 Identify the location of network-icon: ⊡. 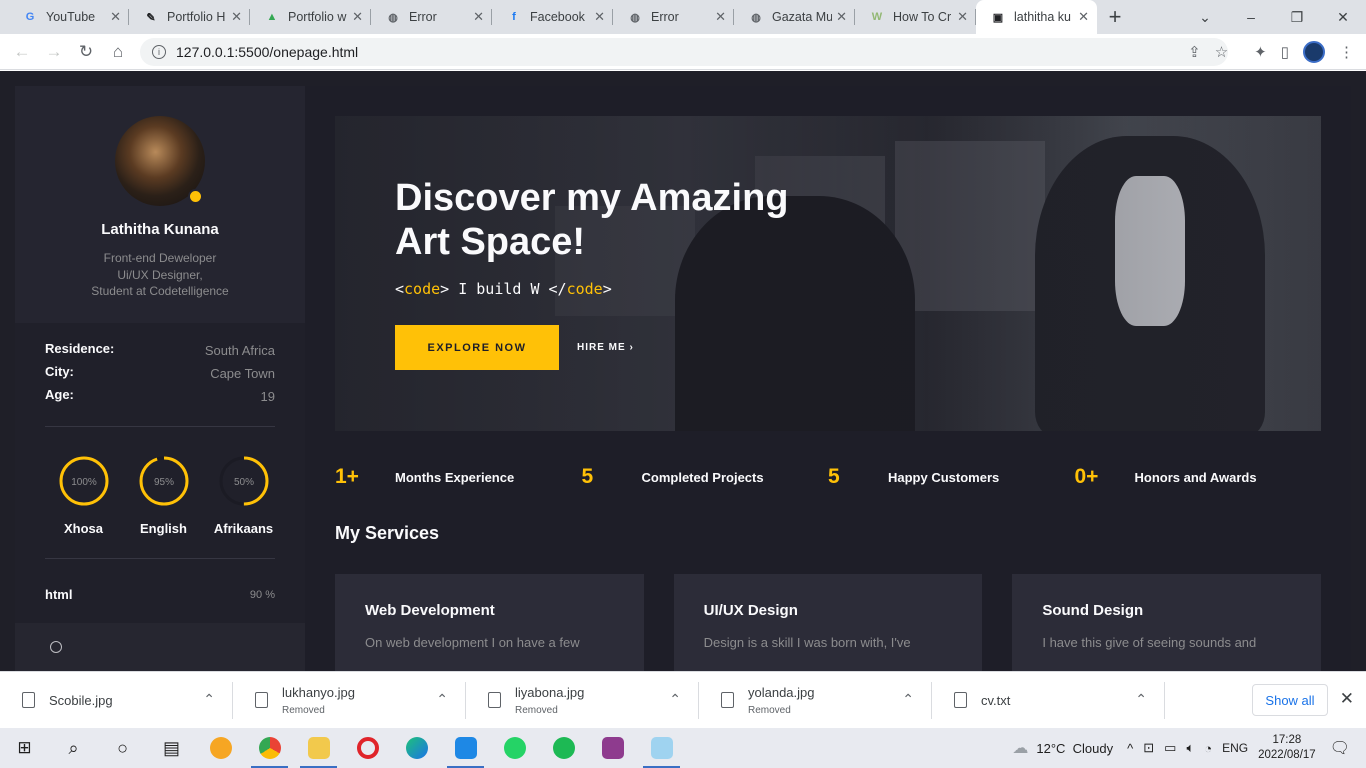
(1148, 748).